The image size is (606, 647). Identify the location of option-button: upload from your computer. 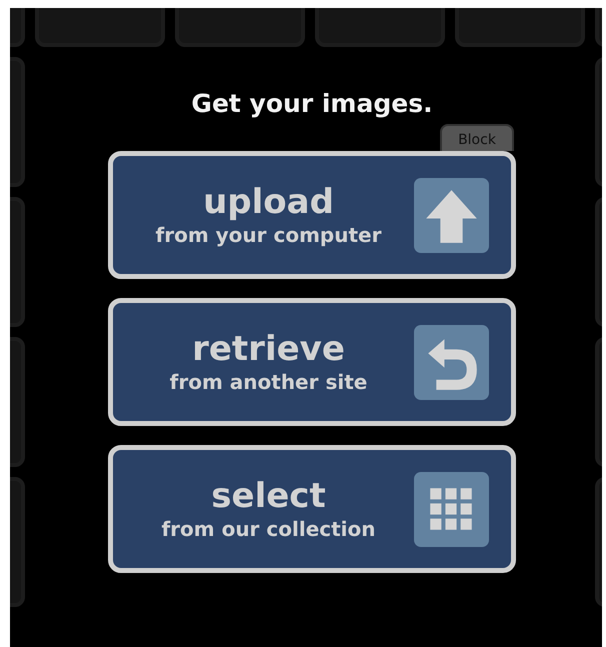
(312, 215).